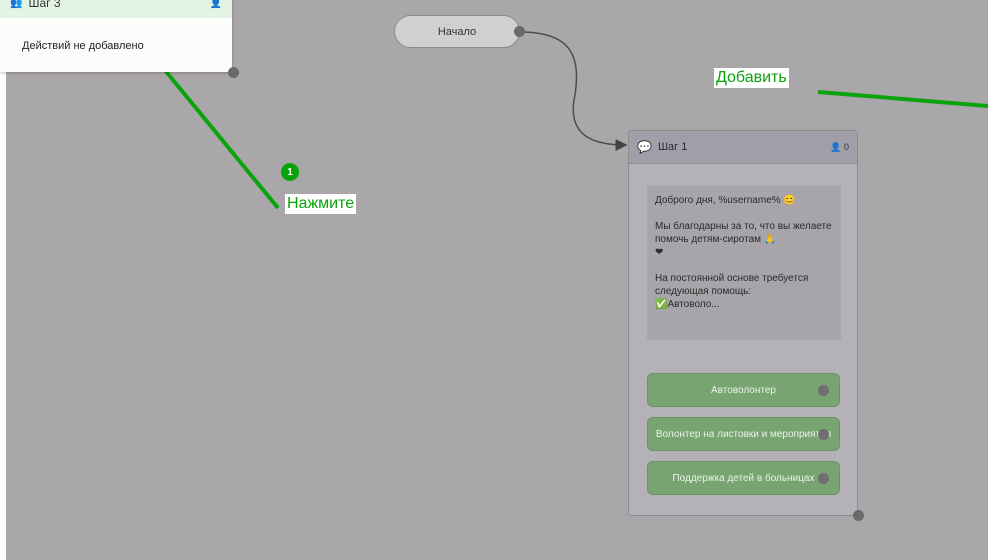  I want to click on speech-bubble-icon: 💬, so click(644, 147).